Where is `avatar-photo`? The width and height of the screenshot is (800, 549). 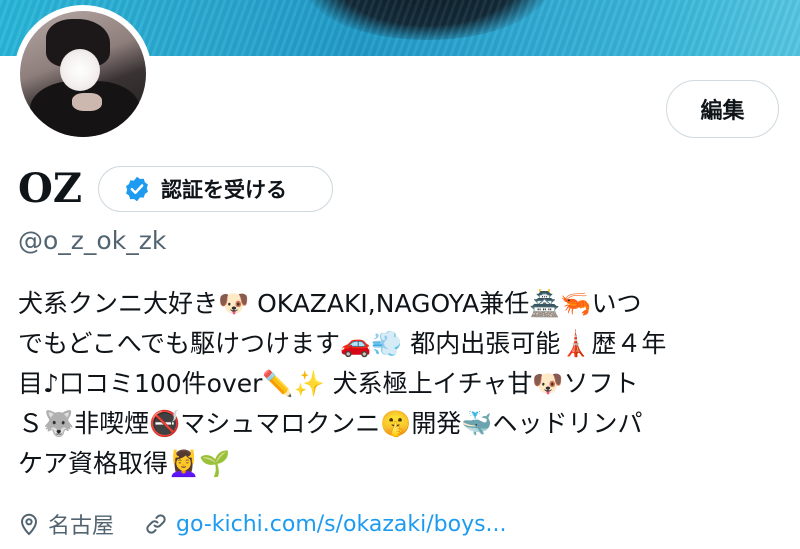 avatar-photo is located at coordinates (83, 74).